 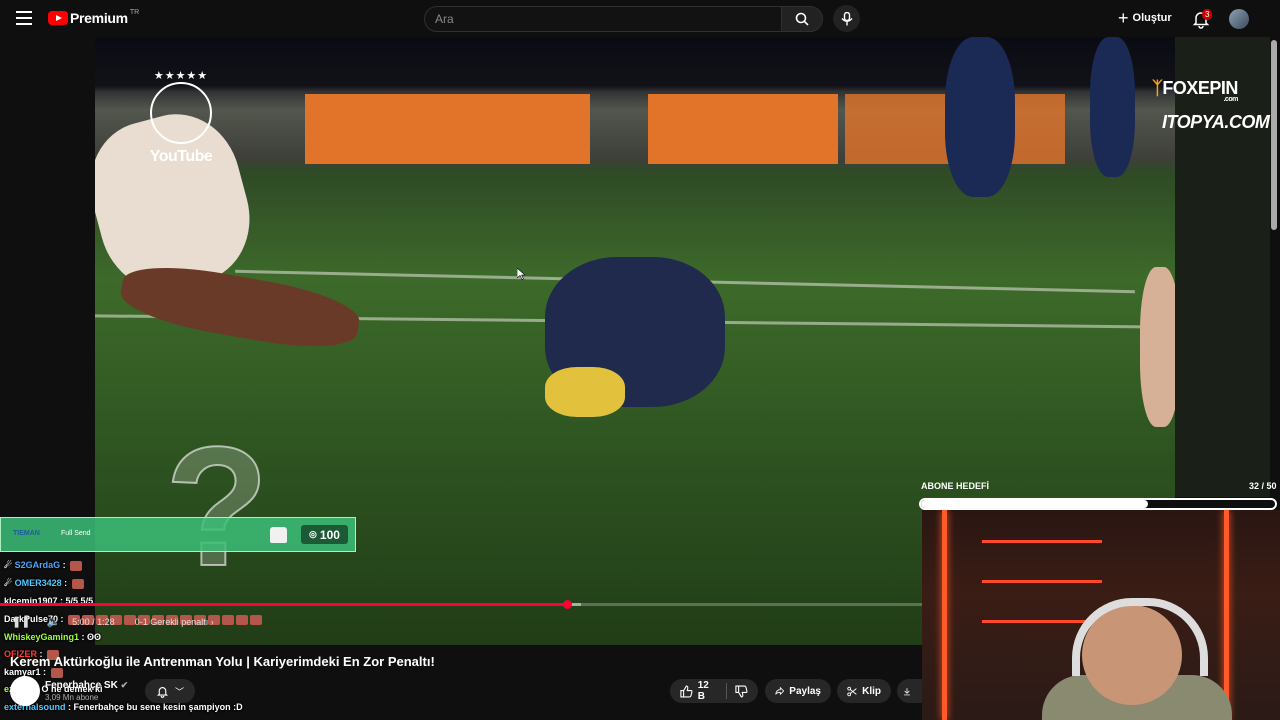 What do you see at coordinates (158, 707) in the screenshot?
I see `chat-text: Fenerbahçe bu sene kesin şampiyon :D` at bounding box center [158, 707].